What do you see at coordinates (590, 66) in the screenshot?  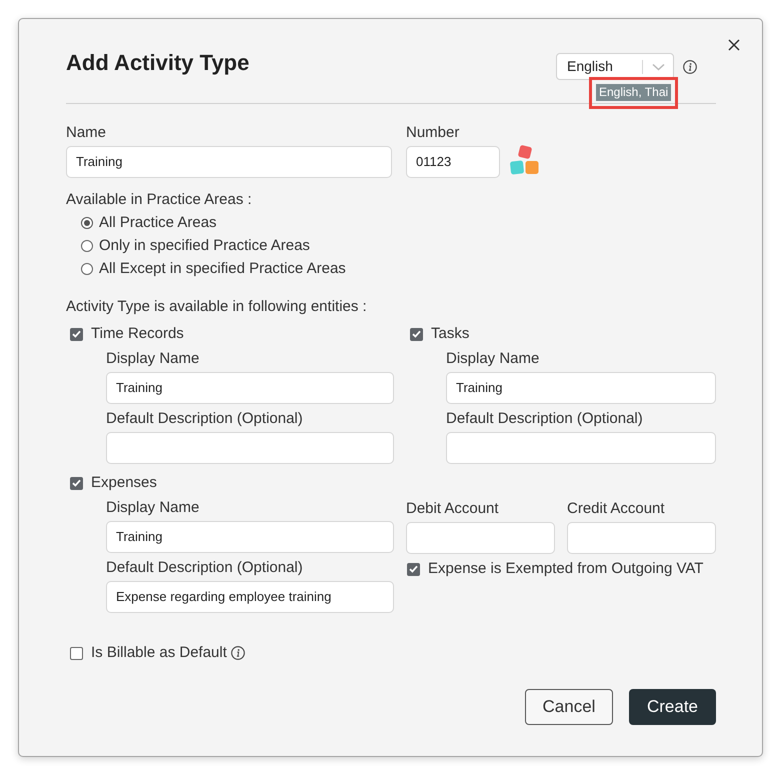 I see `select-value: English` at bounding box center [590, 66].